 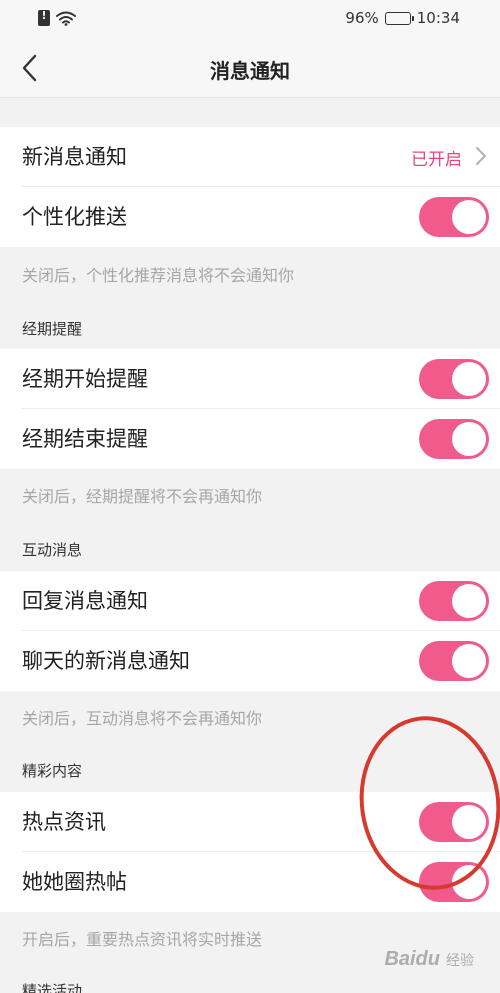 I want to click on alert-icon, so click(x=44, y=17).